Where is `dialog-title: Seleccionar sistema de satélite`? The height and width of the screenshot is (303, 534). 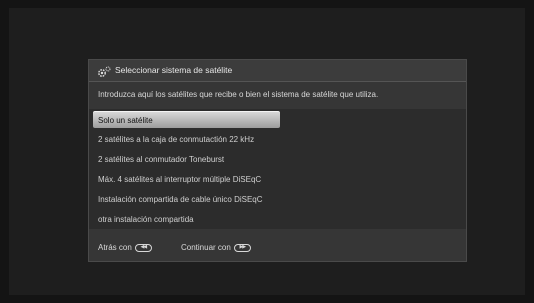 dialog-title: Seleccionar sistema de satélite is located at coordinates (174, 70).